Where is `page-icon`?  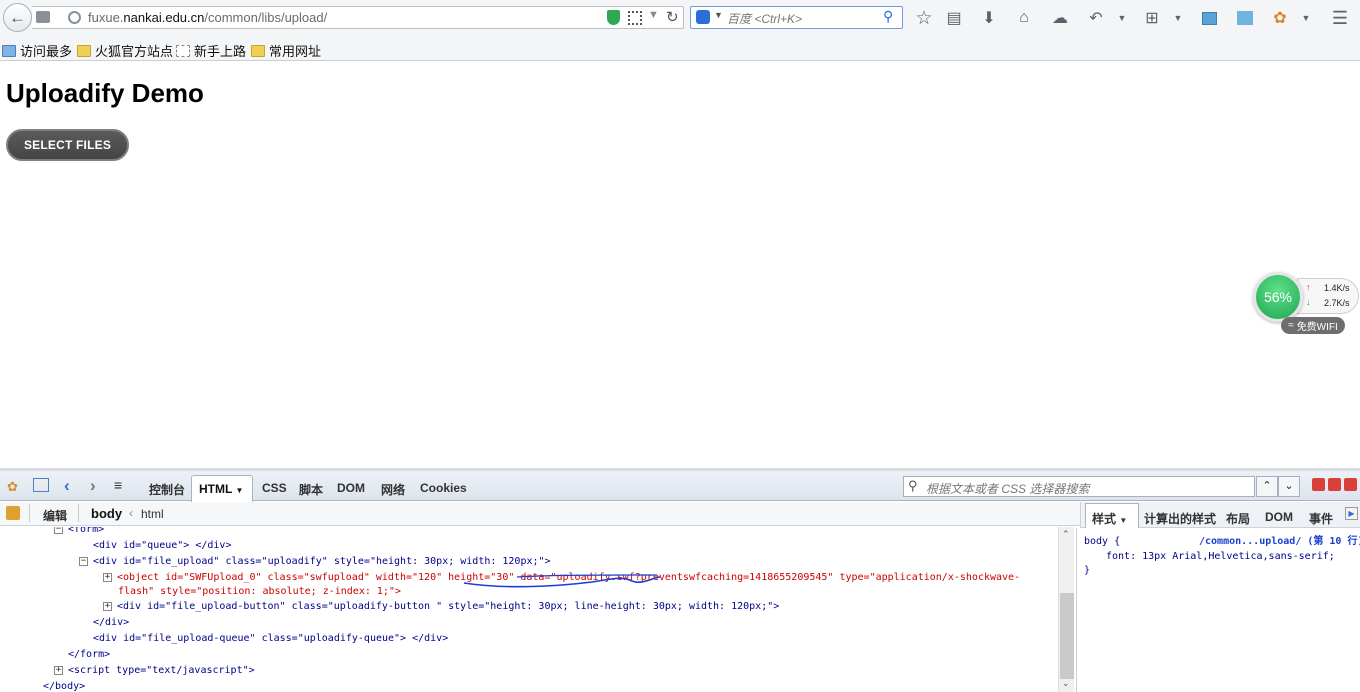 page-icon is located at coordinates (183, 50).